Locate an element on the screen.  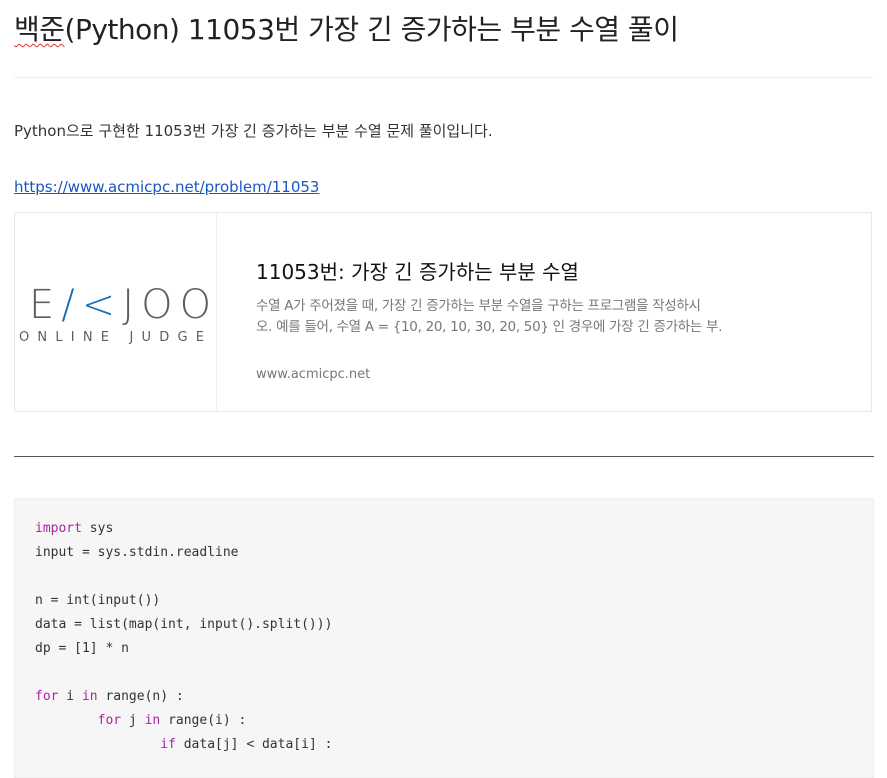
baekjoon-logo: E/<JOO is located at coordinates (123, 305).